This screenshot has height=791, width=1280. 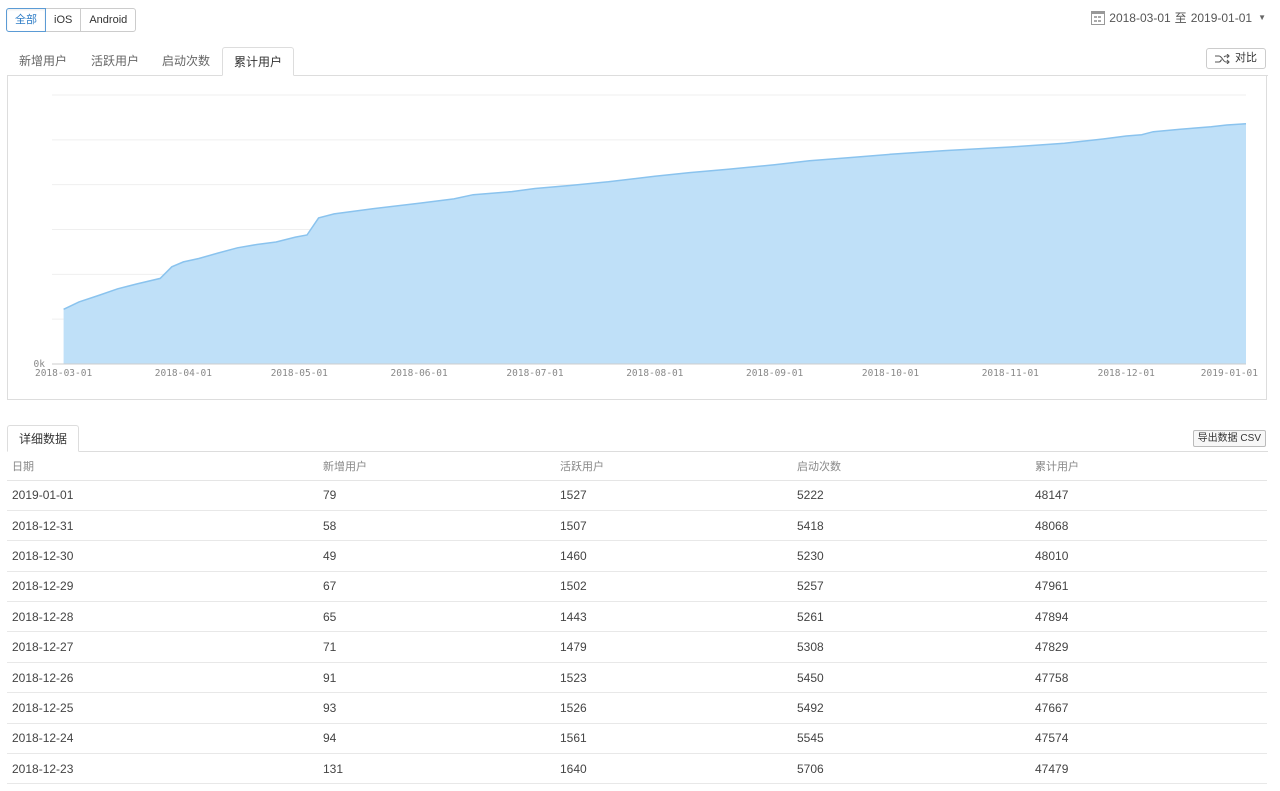 What do you see at coordinates (673, 647) in the screenshot?
I see `cell-active-users: 1479` at bounding box center [673, 647].